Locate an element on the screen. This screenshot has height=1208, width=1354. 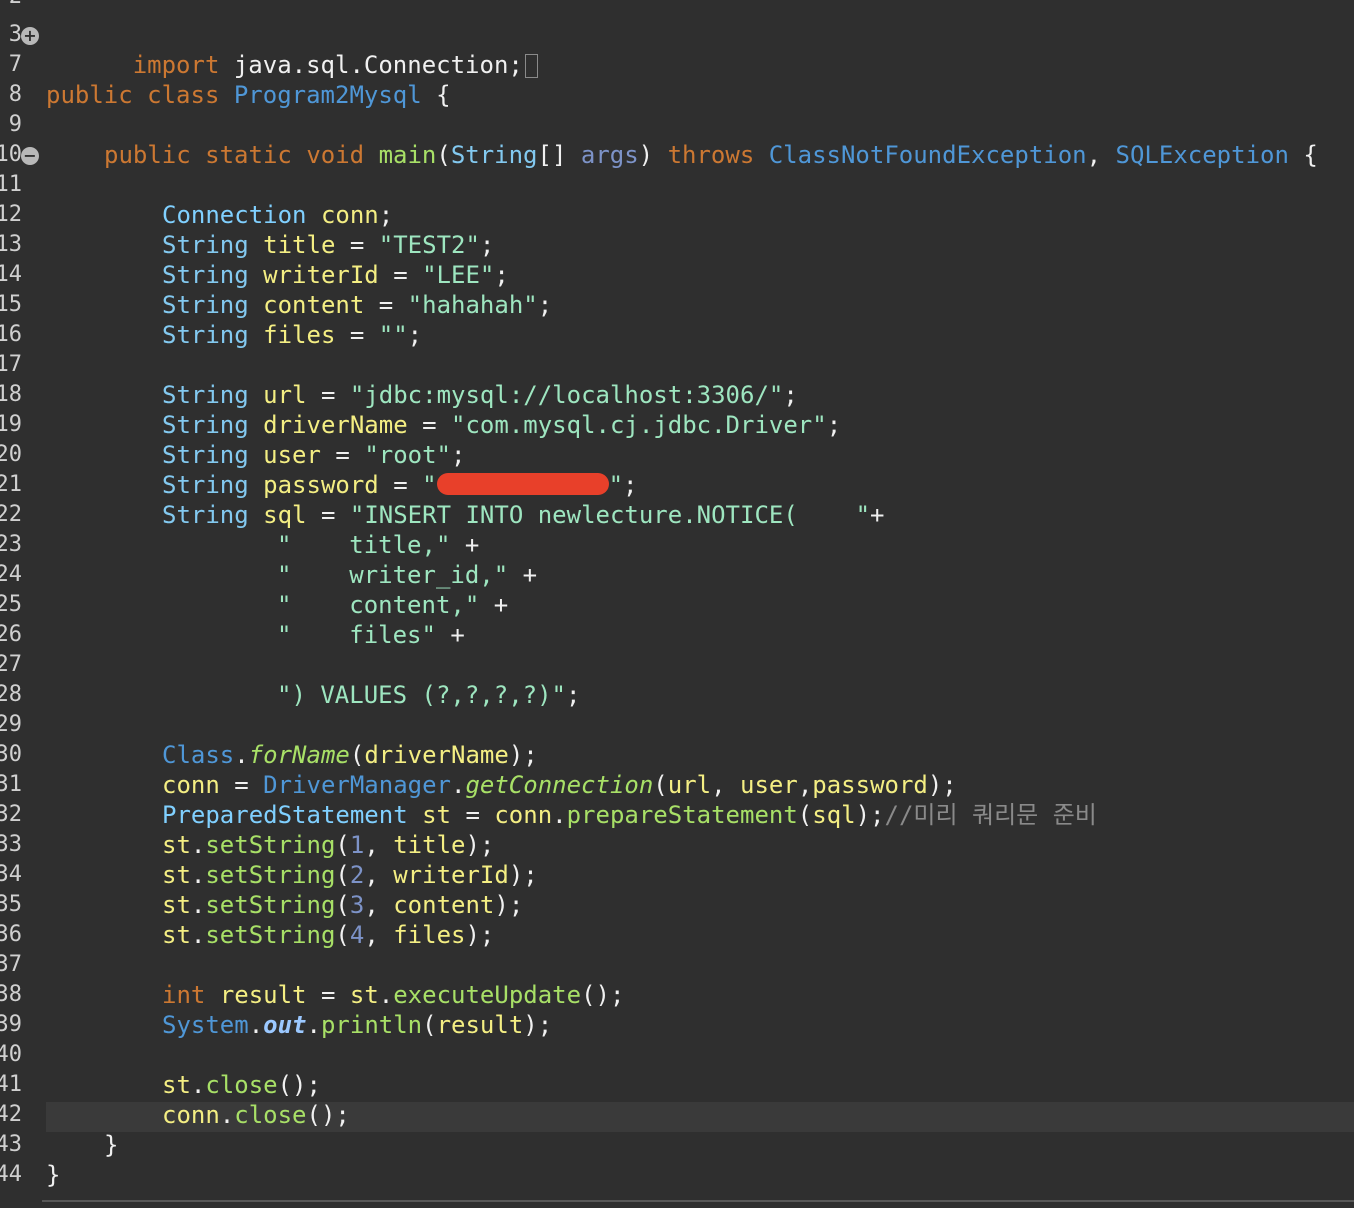
line-number: 44 is located at coordinates (11, 1174).